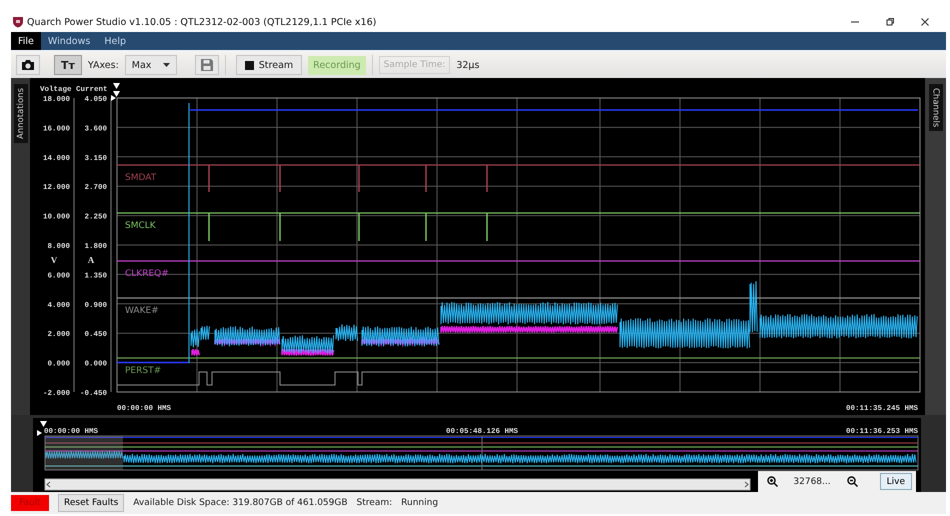  I want to click on zoom-out-icon, so click(852, 481).